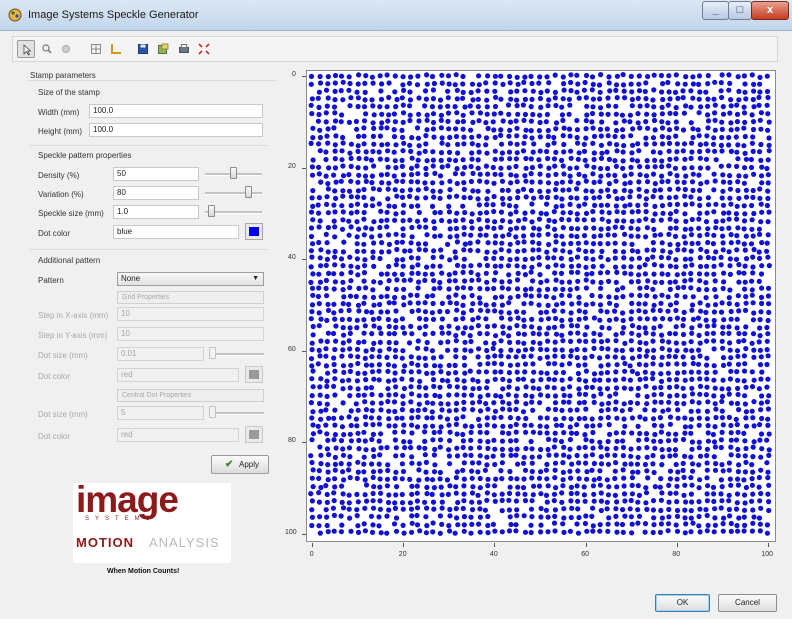 Image resolution: width=792 pixels, height=619 pixels. Describe the element at coordinates (143, 49) in the screenshot. I see `save-button` at that location.